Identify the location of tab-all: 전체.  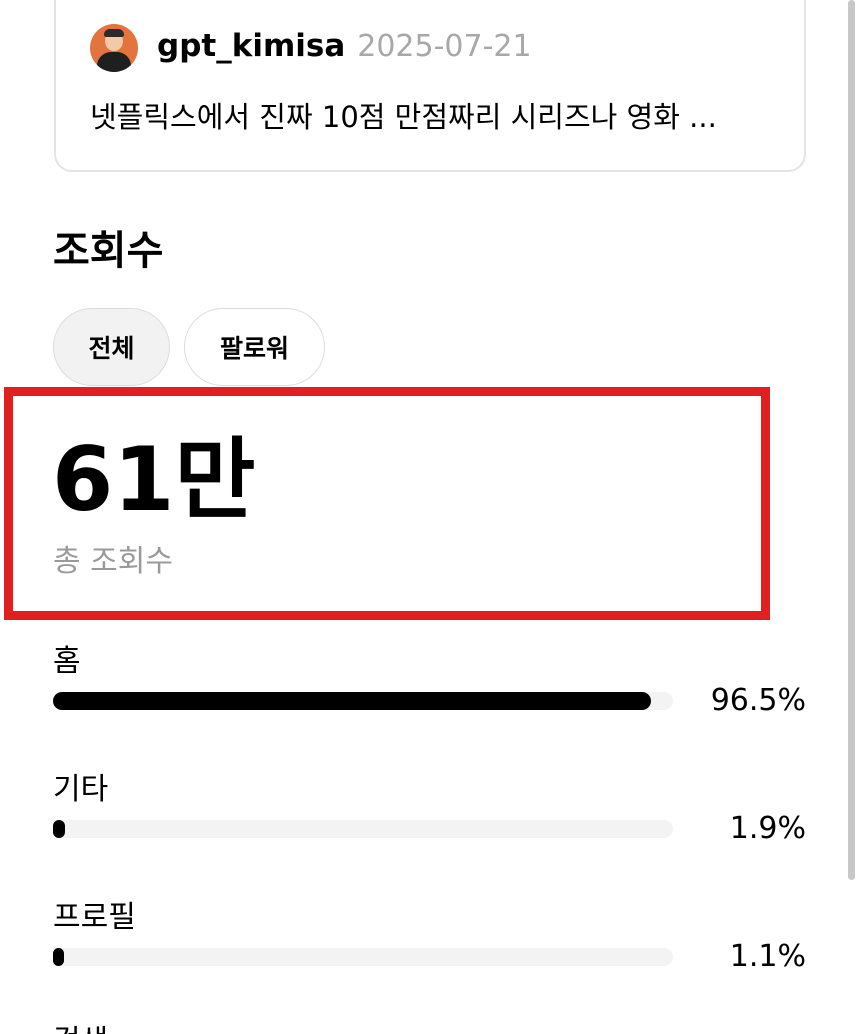
(111, 347).